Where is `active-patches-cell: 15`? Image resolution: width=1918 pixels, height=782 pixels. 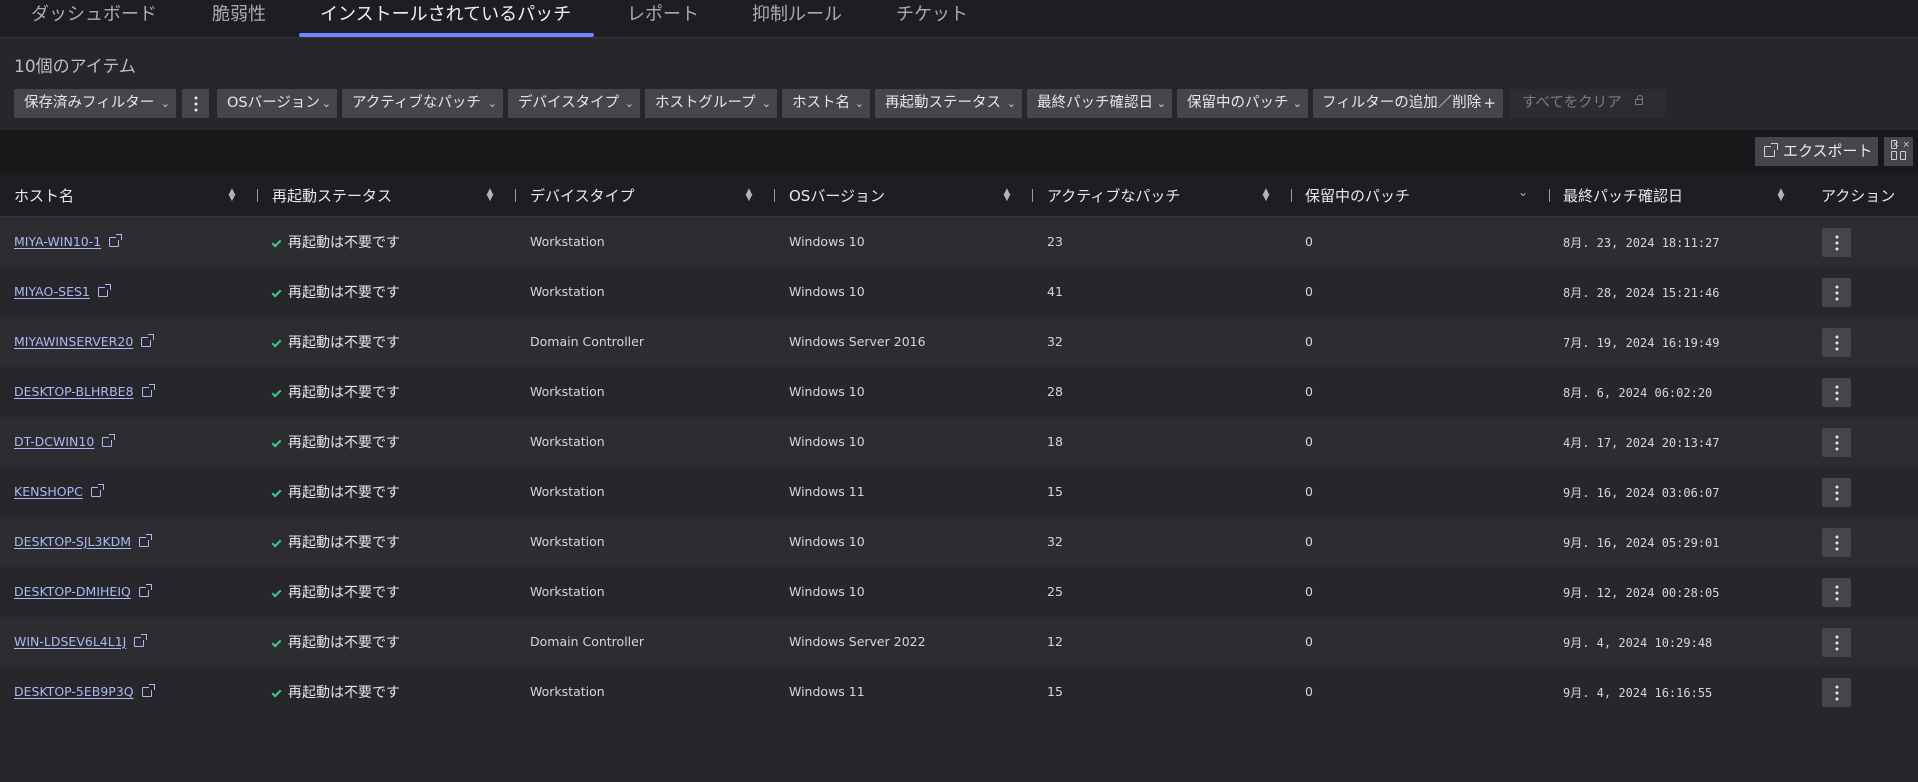 active-patches-cell: 15 is located at coordinates (1055, 491).